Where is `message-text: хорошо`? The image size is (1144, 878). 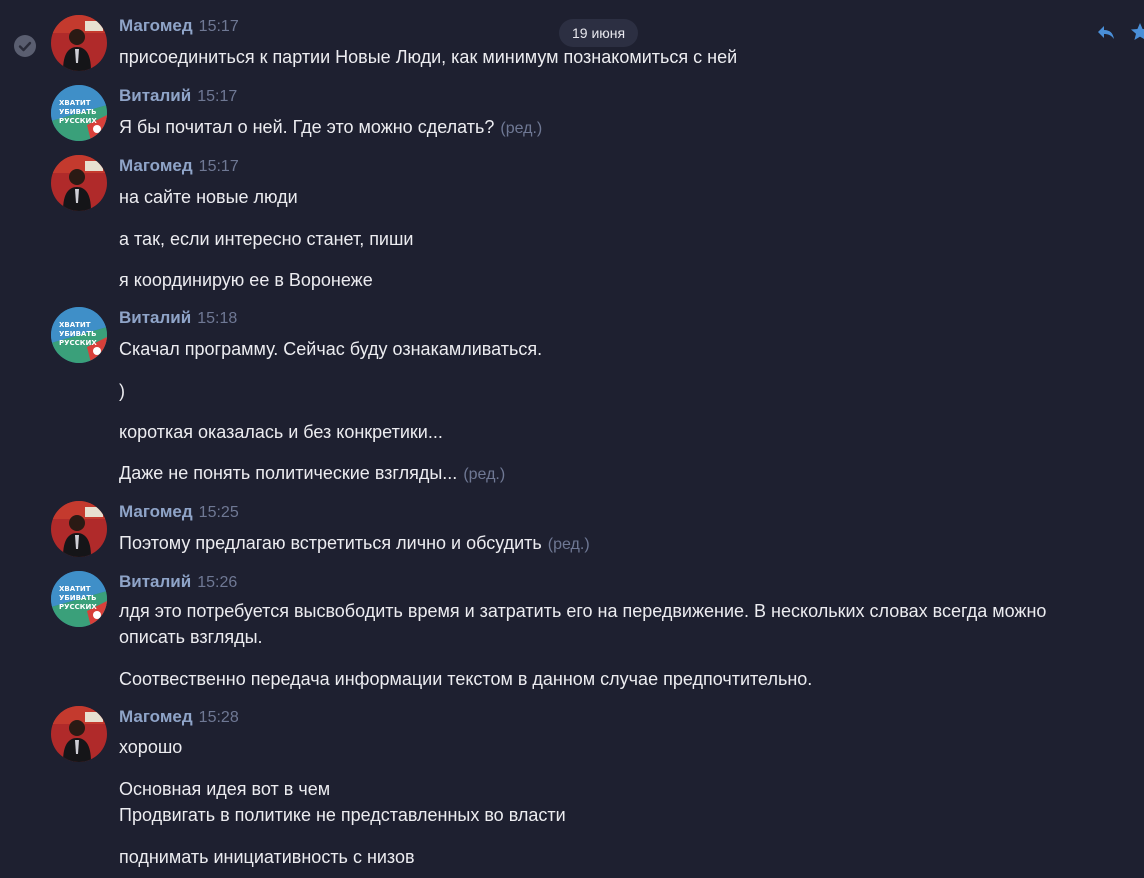
message-text: хорошо is located at coordinates (151, 747).